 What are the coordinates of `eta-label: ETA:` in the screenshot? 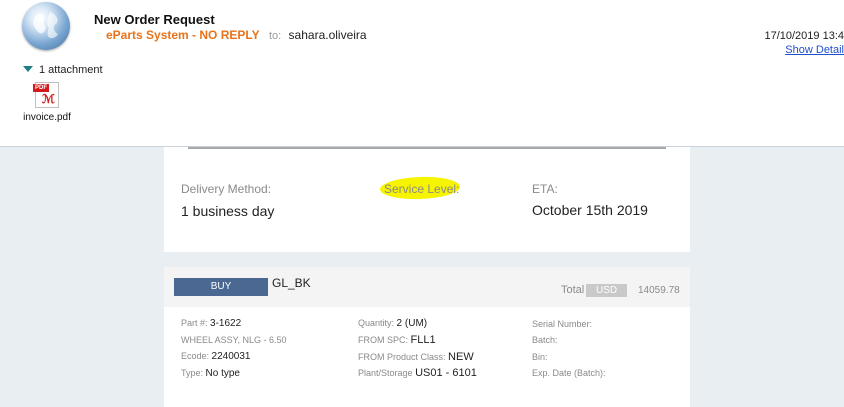 It's located at (545, 189).